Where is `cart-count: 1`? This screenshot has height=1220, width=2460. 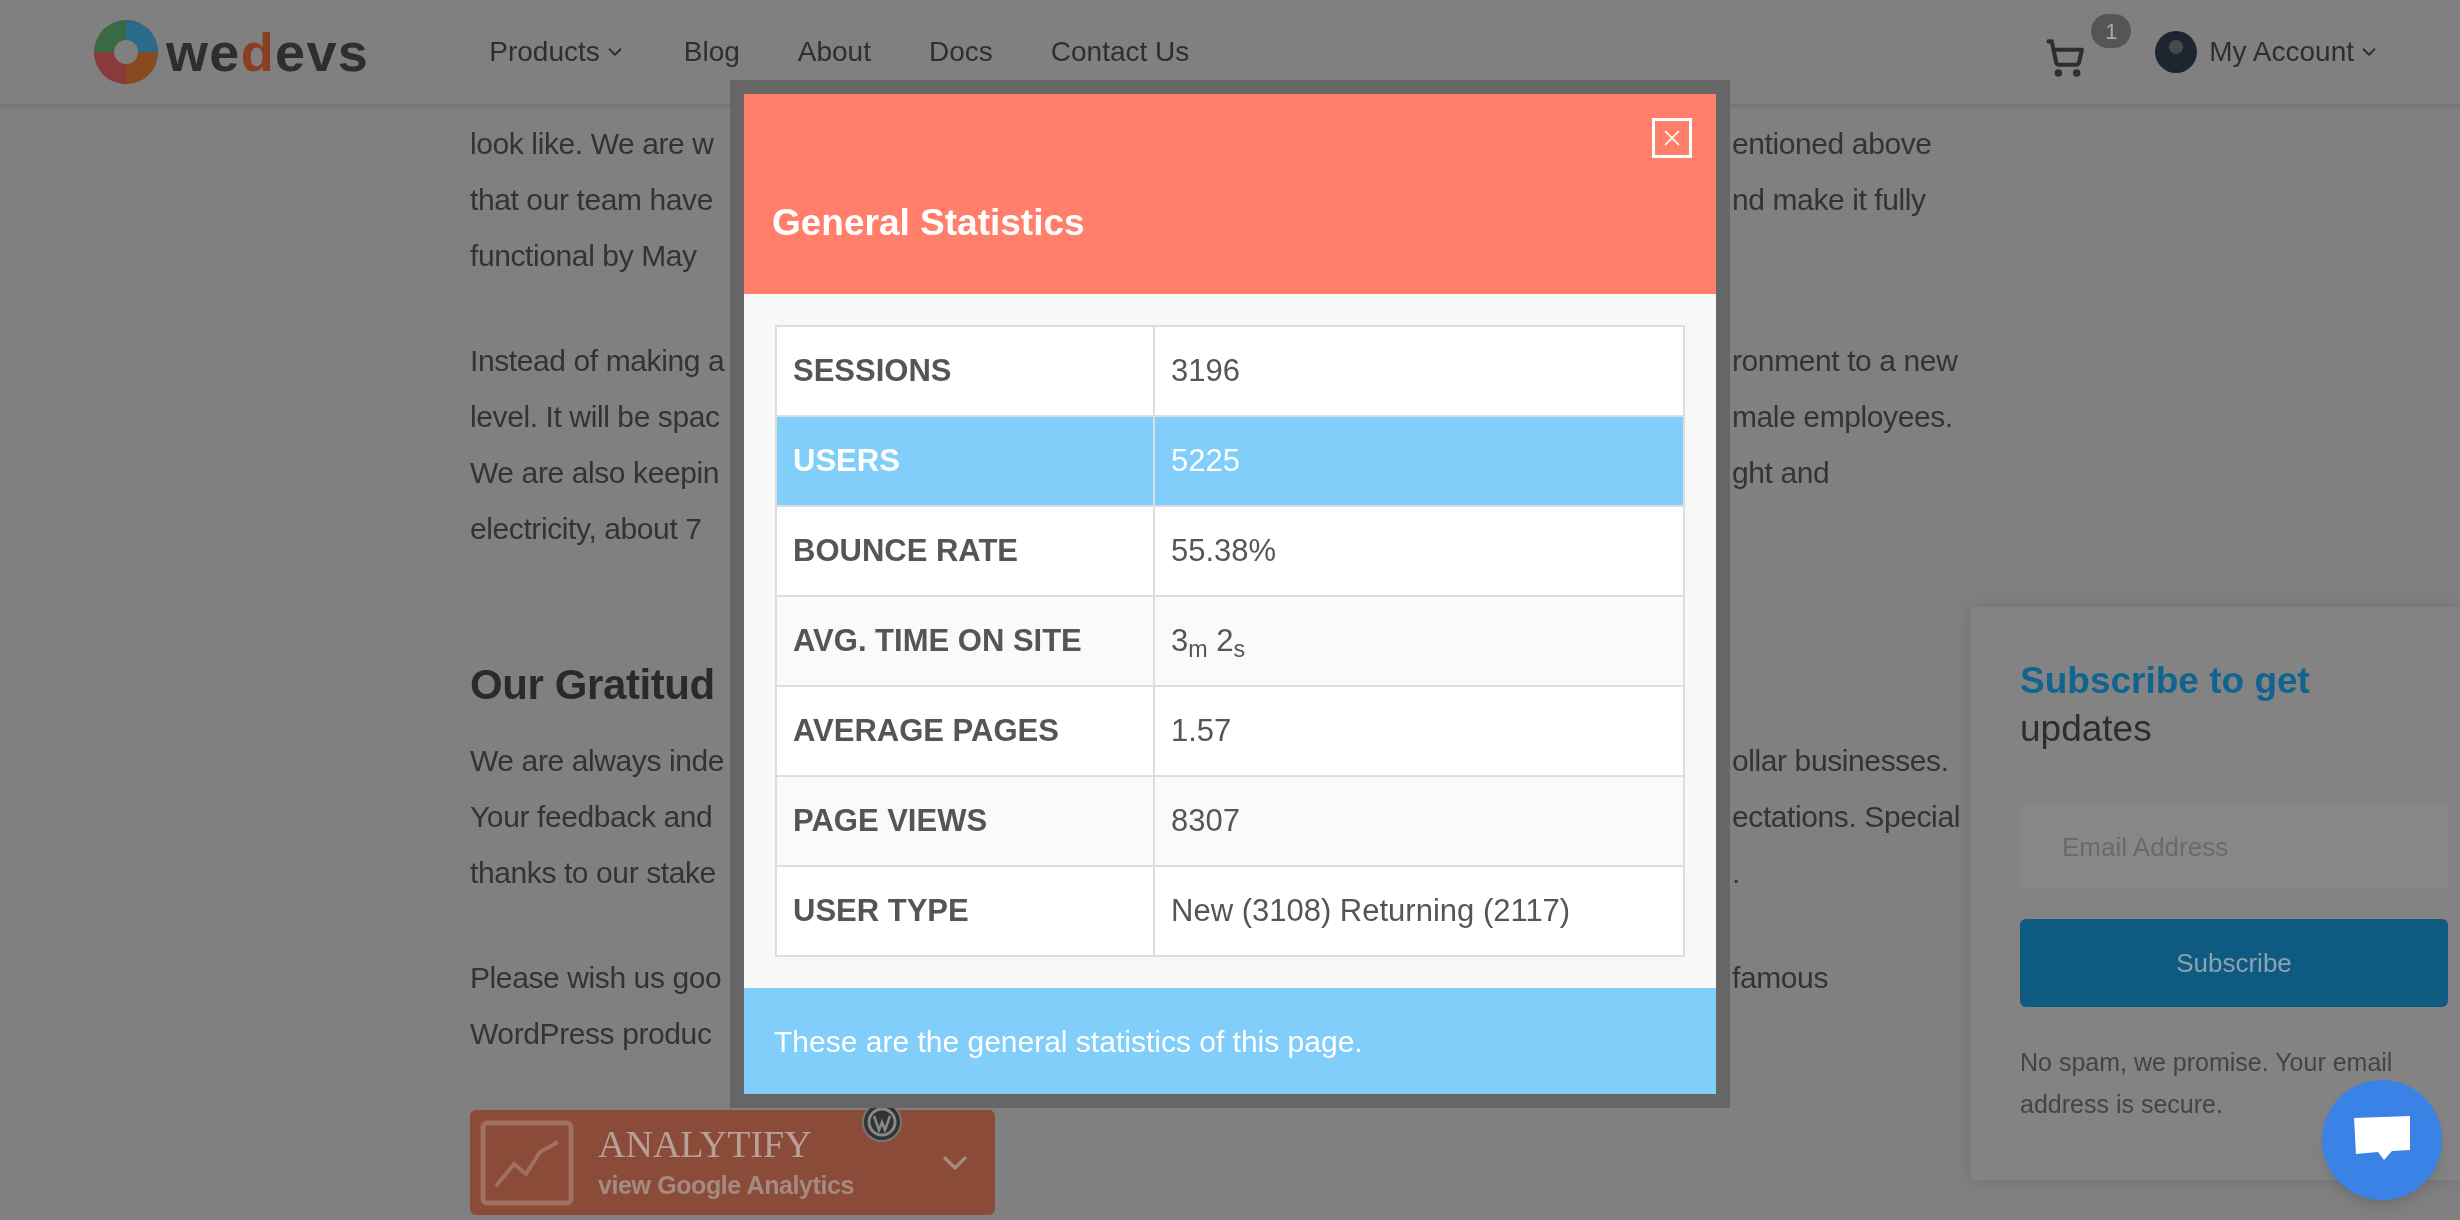
cart-count: 1 is located at coordinates (2111, 31).